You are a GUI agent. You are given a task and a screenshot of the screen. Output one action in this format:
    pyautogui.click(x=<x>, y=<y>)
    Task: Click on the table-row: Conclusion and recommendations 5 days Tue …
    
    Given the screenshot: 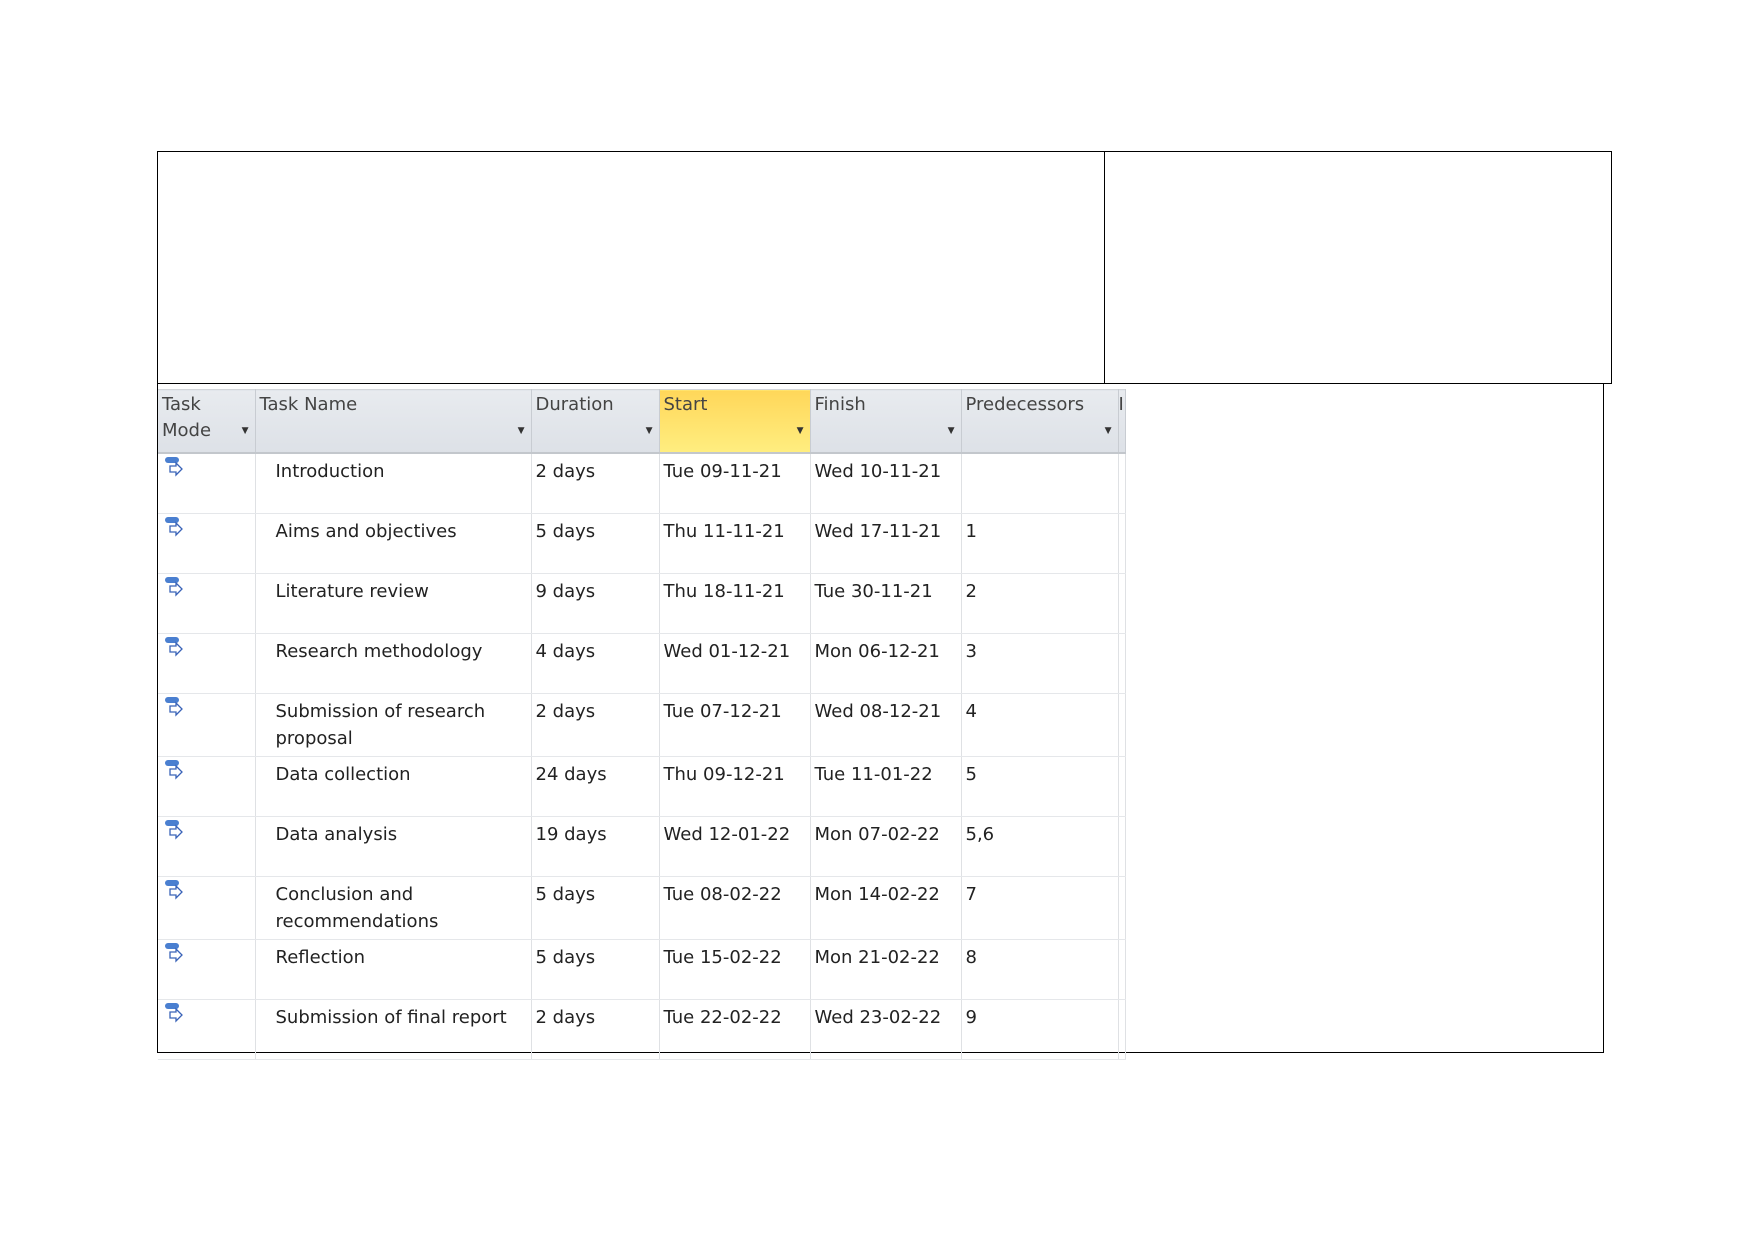 What is the action you would take?
    pyautogui.click(x=642, y=908)
    